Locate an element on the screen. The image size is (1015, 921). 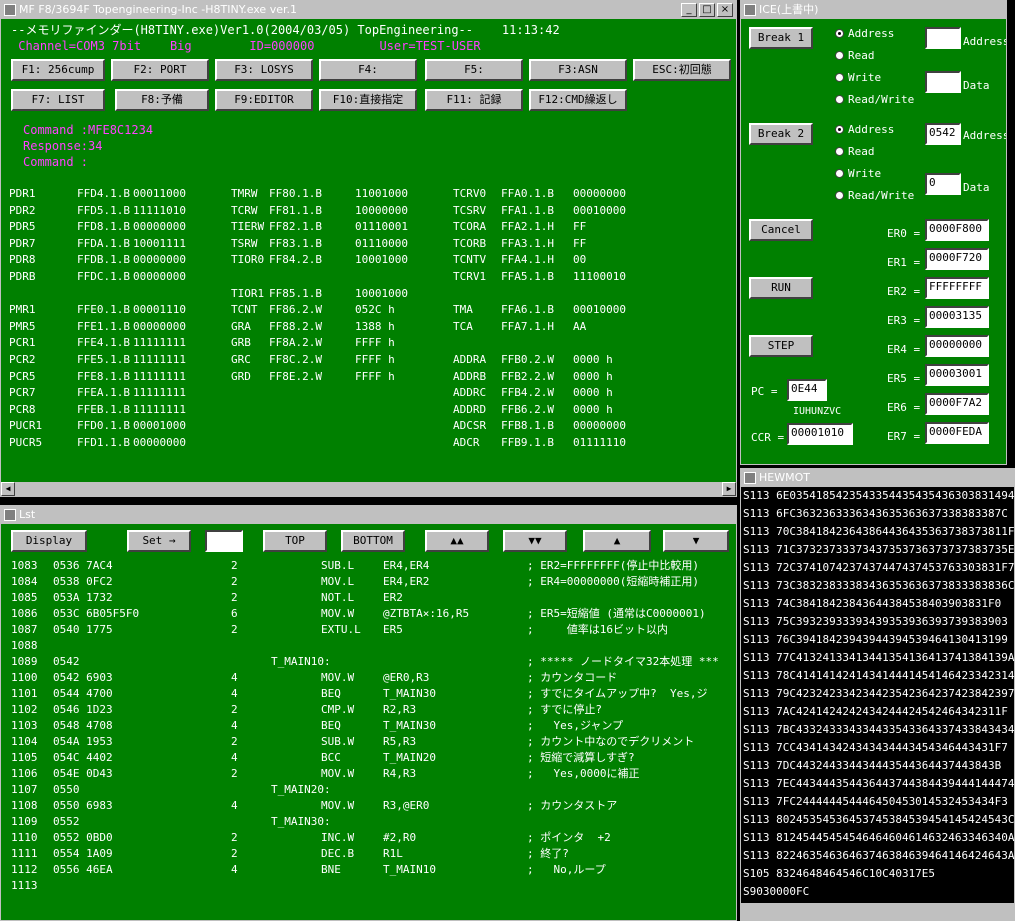
break2-address-radio is located at coordinates (839, 129).